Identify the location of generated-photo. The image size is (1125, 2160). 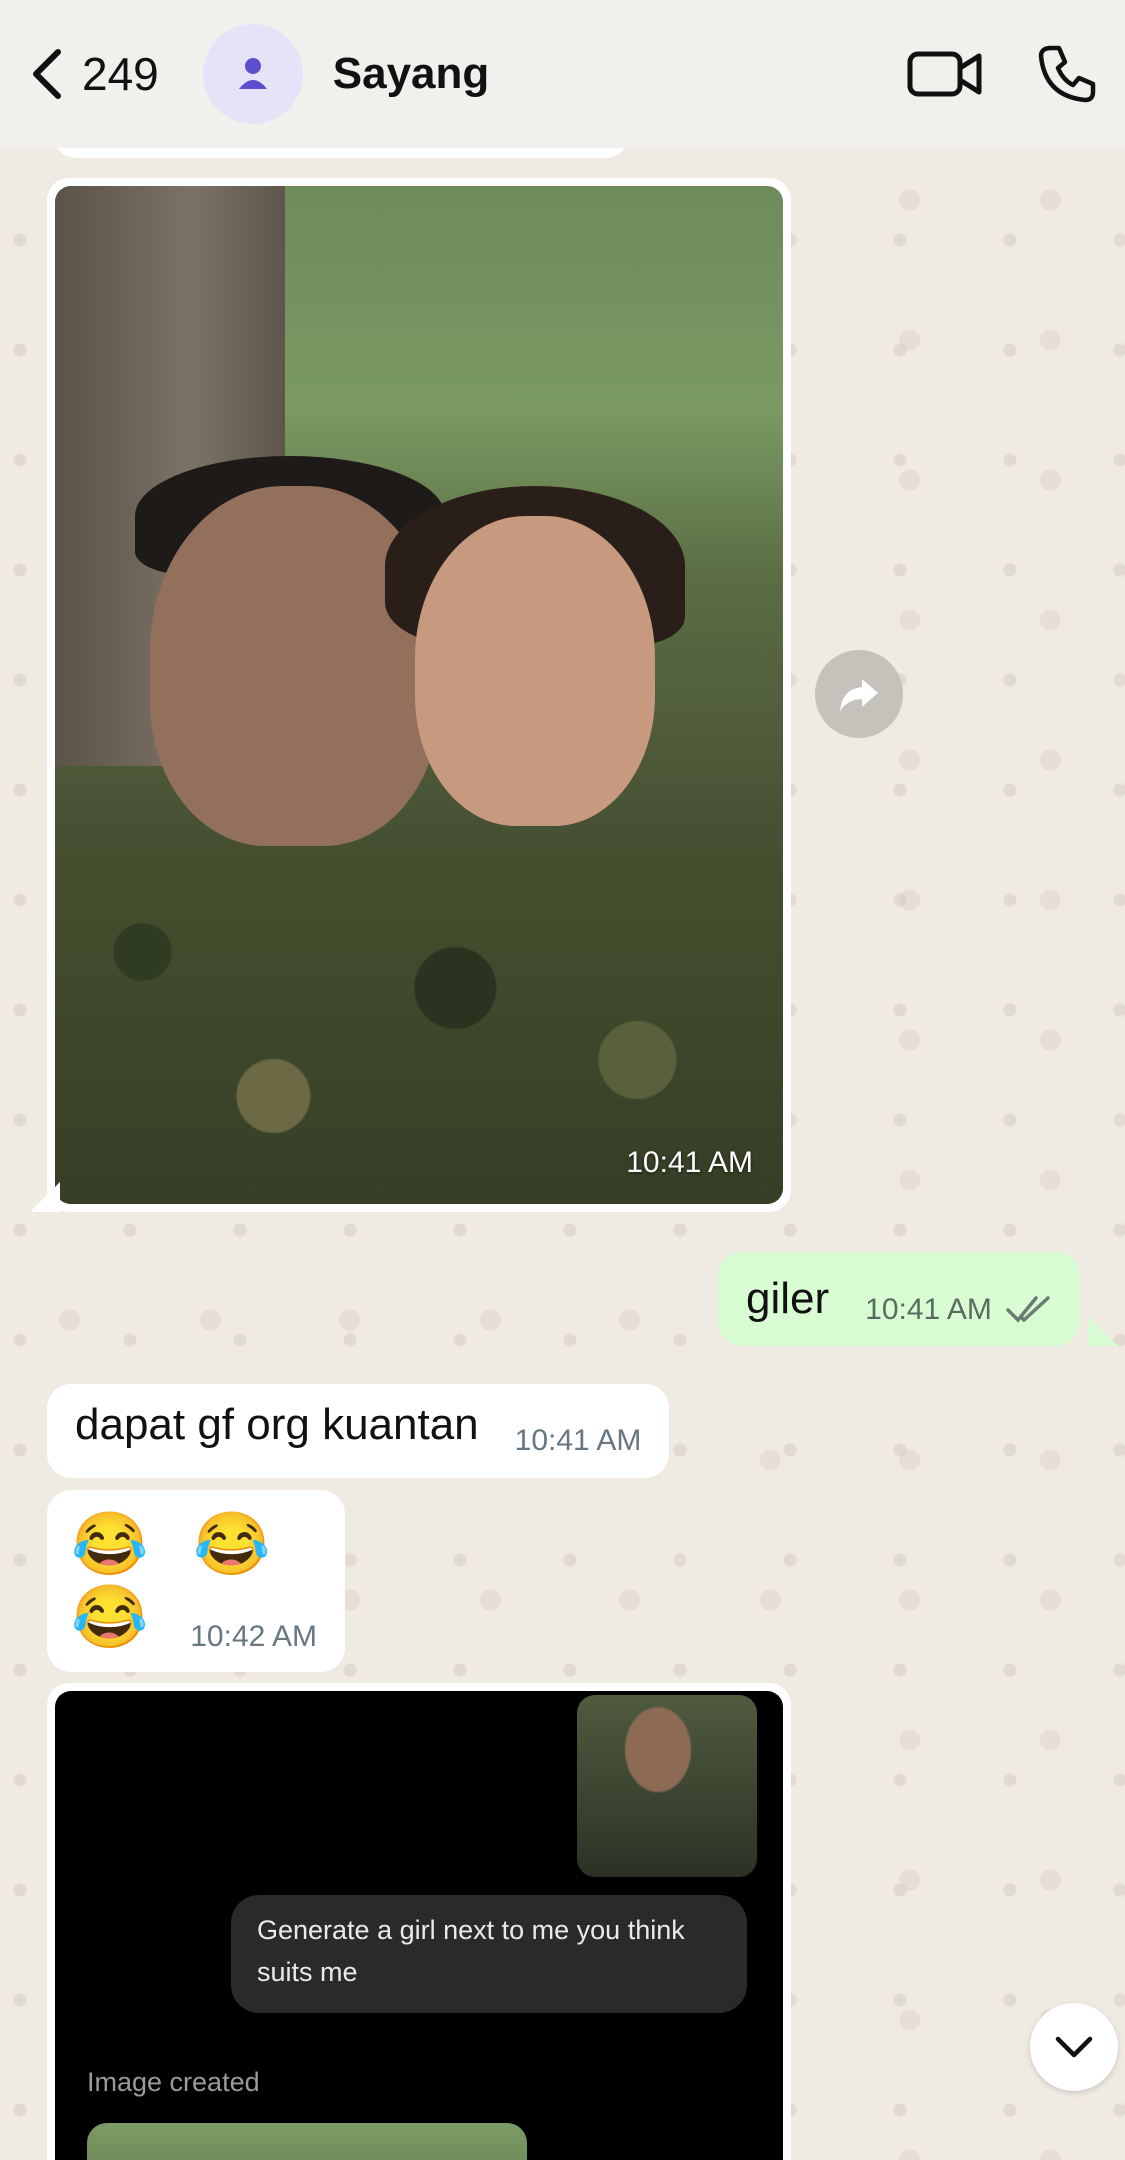
(307, 2141).